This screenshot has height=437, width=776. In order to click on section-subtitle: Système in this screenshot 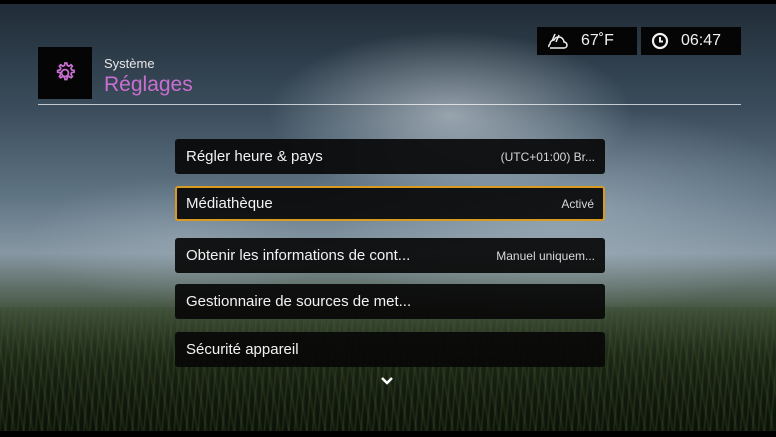, I will do `click(129, 63)`.